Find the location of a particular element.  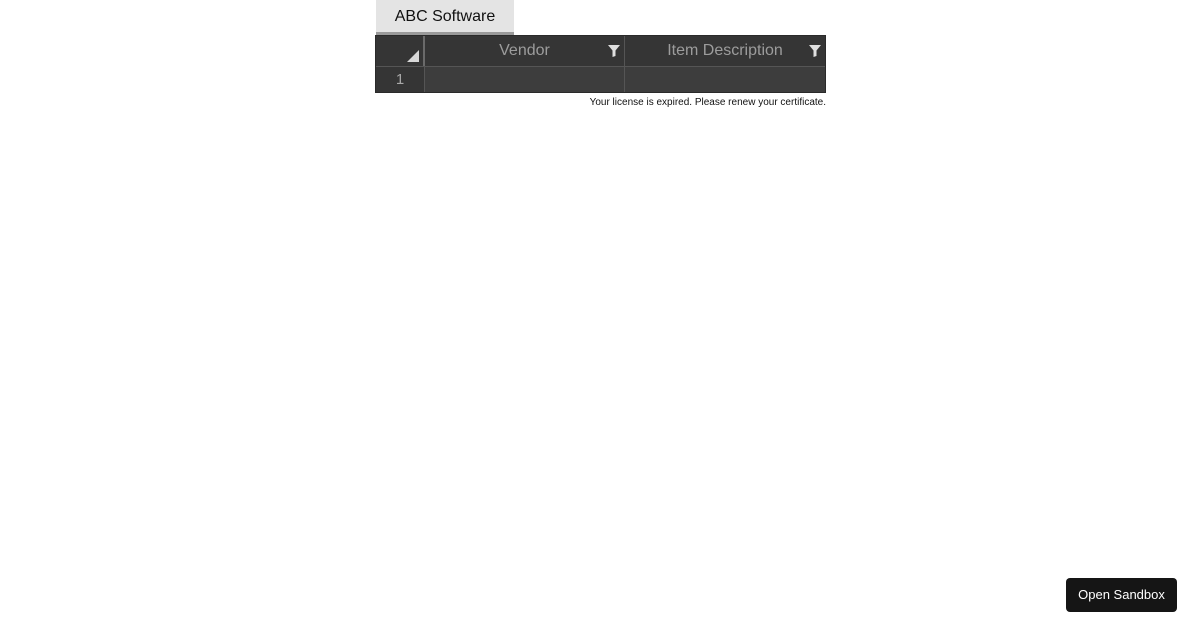

open-sandbox-button: Open Sandbox is located at coordinates (1121, 595).